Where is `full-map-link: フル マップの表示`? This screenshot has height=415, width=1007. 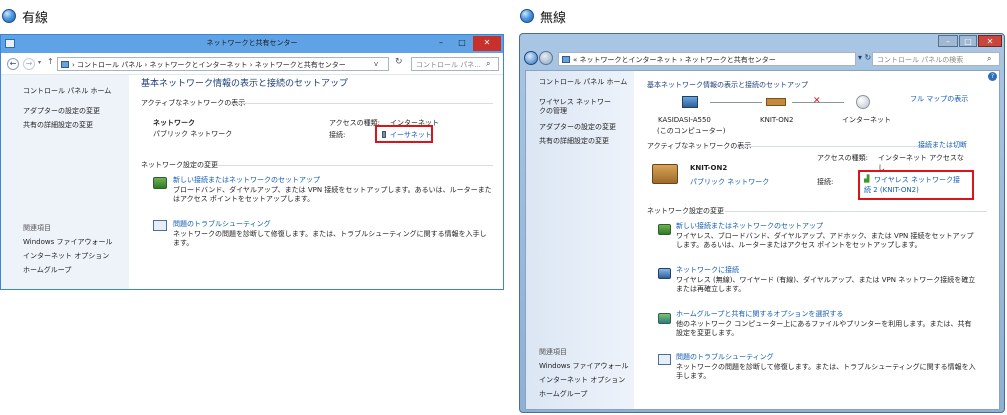 full-map-link: フル マップの表示 is located at coordinates (939, 99).